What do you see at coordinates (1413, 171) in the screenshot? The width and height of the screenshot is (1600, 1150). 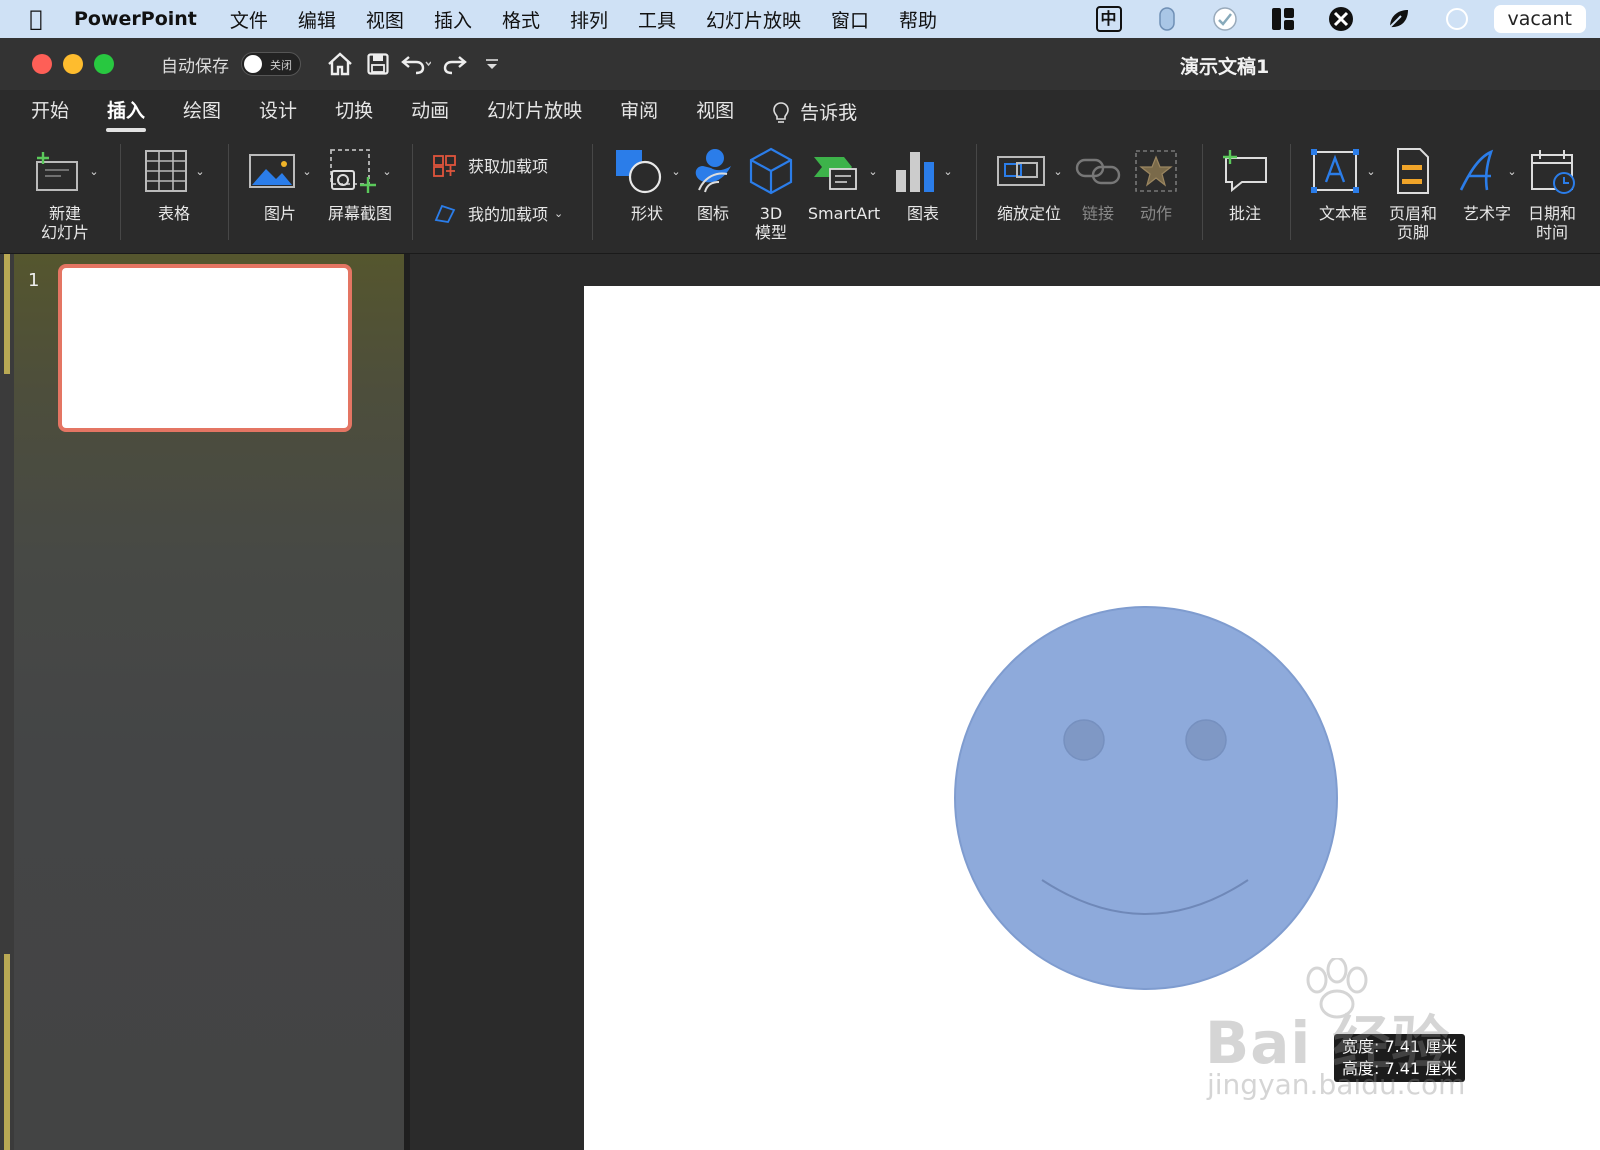 I see `header-footer-icon` at bounding box center [1413, 171].